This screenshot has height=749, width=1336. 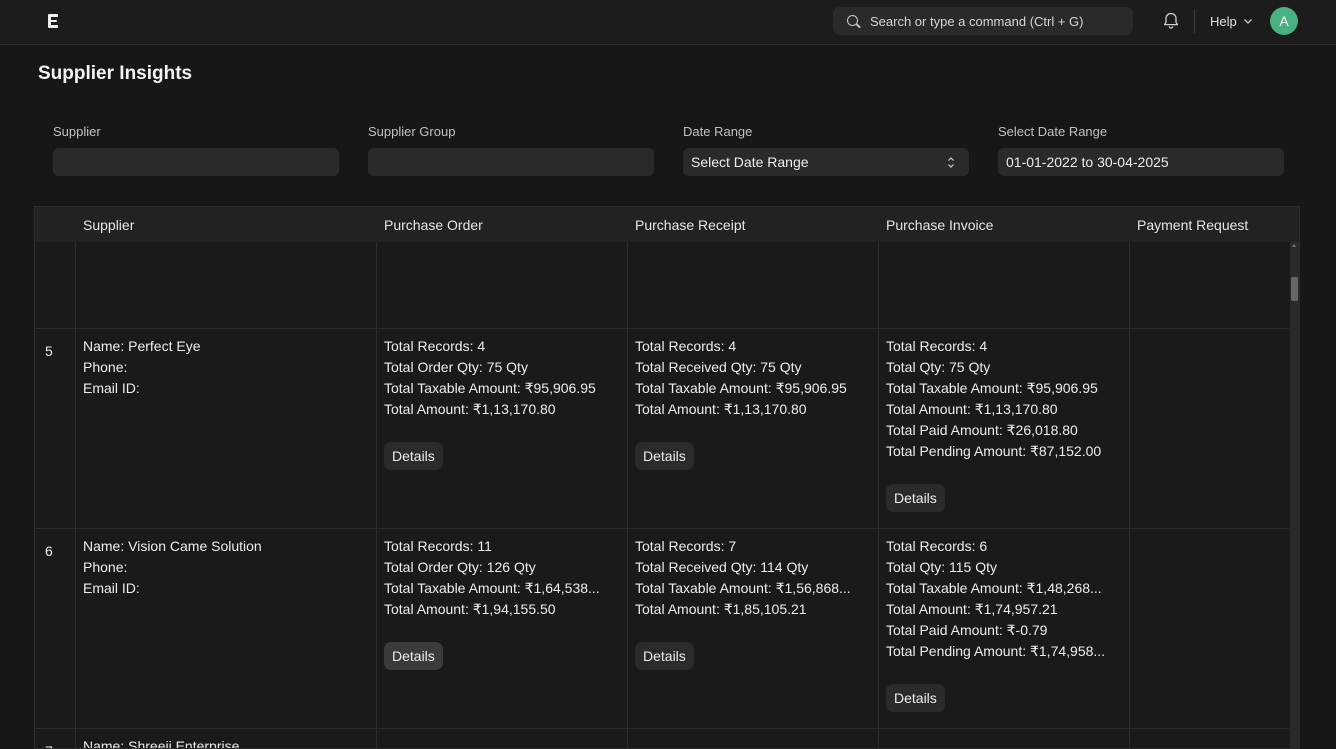 What do you see at coordinates (49, 351) in the screenshot?
I see `row-number: 5` at bounding box center [49, 351].